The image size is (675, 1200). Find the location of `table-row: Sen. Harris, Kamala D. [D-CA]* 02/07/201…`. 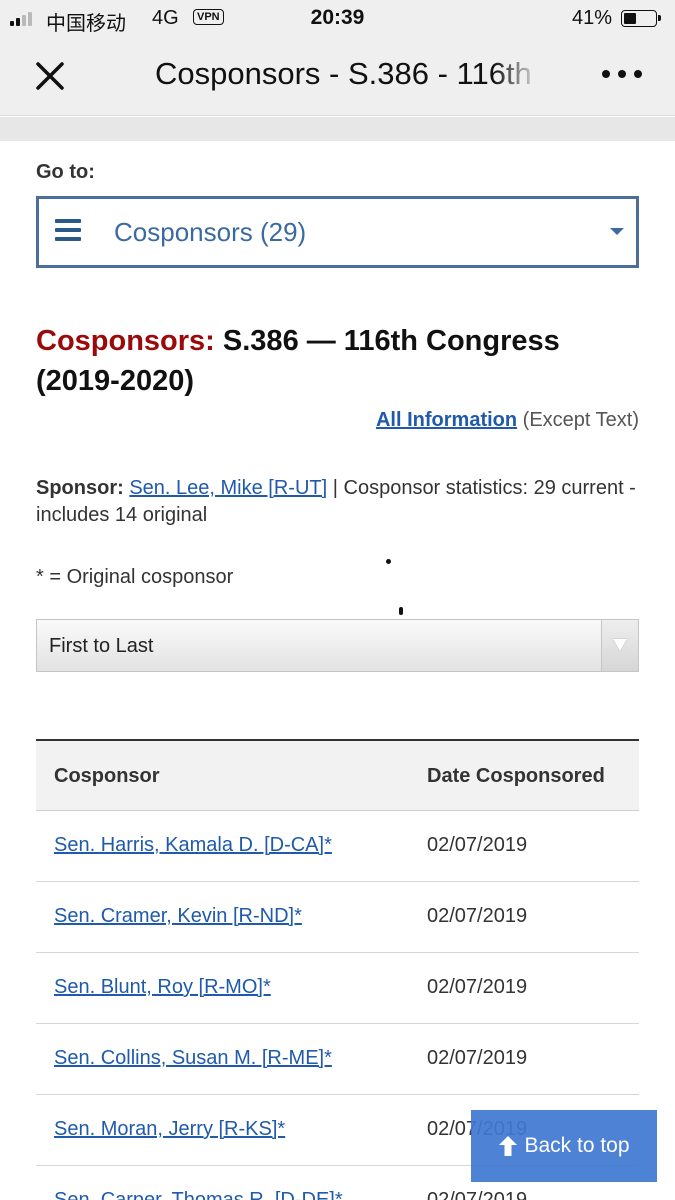

table-row: Sen. Harris, Kamala D. [D-CA]* 02/07/201… is located at coordinates (337, 846).